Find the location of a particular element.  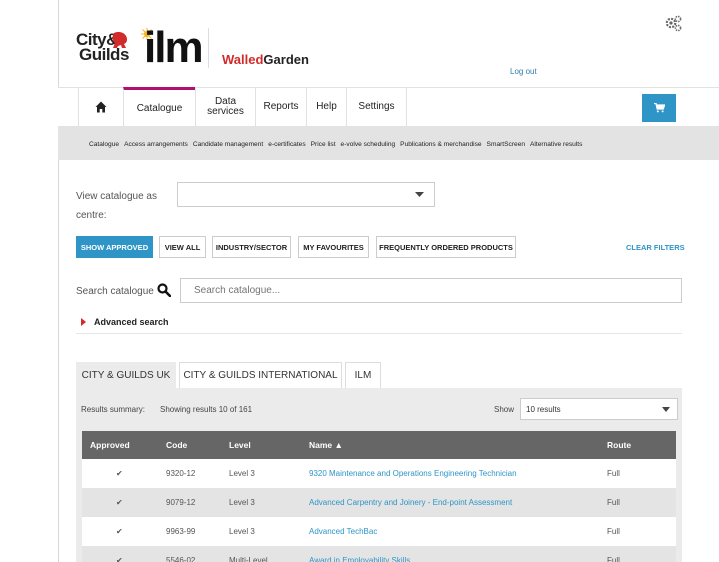

subnav-e-certificates: e-certificates is located at coordinates (286, 144).